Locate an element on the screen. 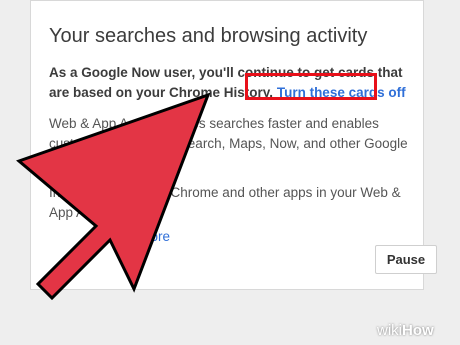 Image resolution: width=460 pixels, height=345 pixels. watermark-how: How is located at coordinates (418, 330).